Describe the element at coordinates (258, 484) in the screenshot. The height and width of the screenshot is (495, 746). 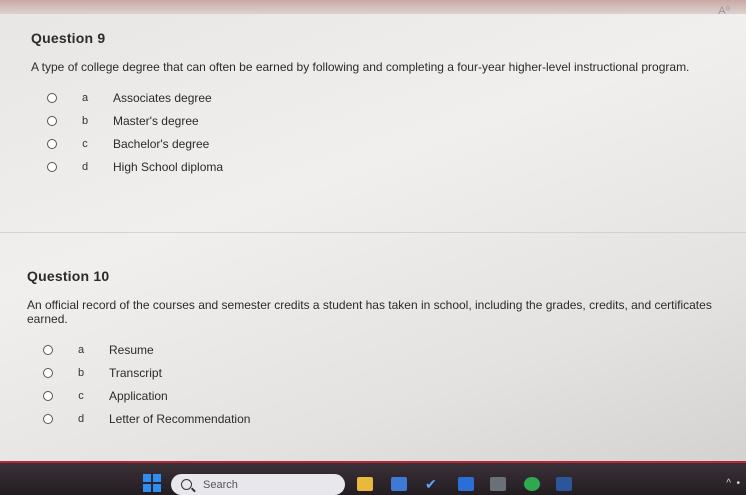
I see `taskbar-search-box: Search` at that location.